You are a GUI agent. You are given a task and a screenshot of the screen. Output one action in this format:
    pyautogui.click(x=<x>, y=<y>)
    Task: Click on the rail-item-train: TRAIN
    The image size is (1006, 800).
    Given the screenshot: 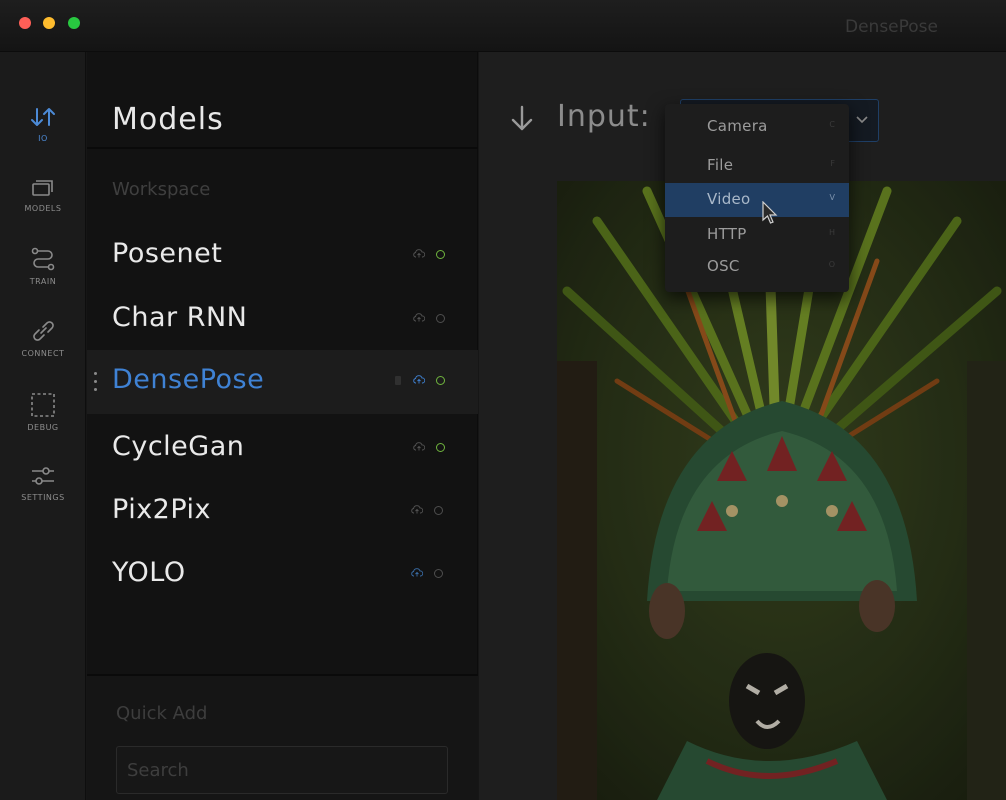 What is the action you would take?
    pyautogui.click(x=43, y=280)
    